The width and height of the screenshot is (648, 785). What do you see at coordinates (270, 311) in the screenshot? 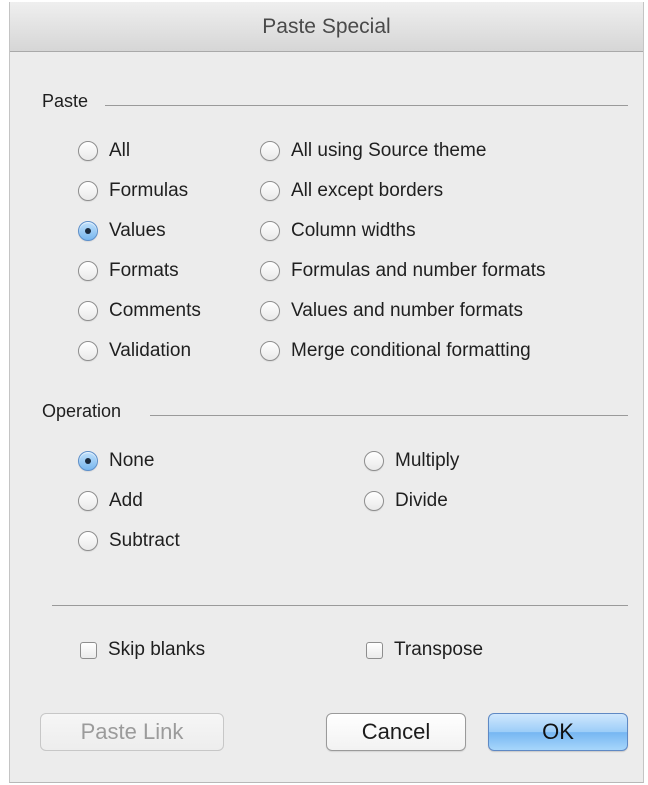
I see `radio-values-and-number-formats` at bounding box center [270, 311].